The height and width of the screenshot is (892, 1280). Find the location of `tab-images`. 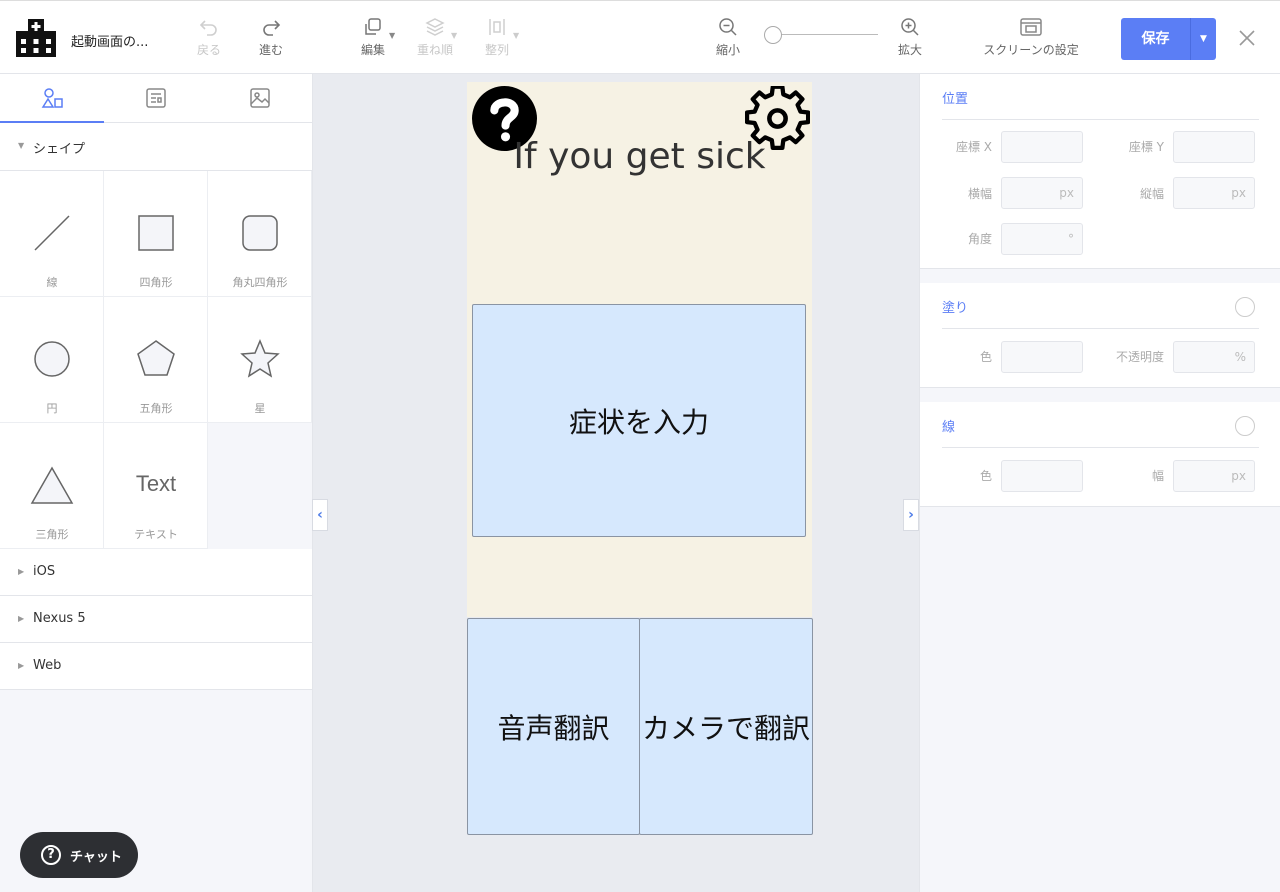

tab-images is located at coordinates (260, 98).